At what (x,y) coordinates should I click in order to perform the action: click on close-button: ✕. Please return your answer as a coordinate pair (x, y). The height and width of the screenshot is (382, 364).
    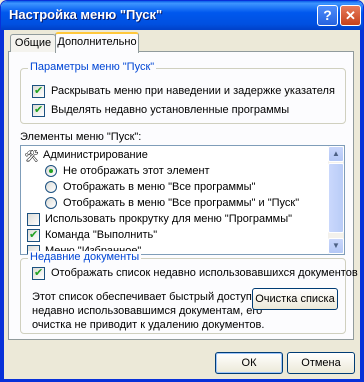
    Looking at the image, I should click on (350, 15).